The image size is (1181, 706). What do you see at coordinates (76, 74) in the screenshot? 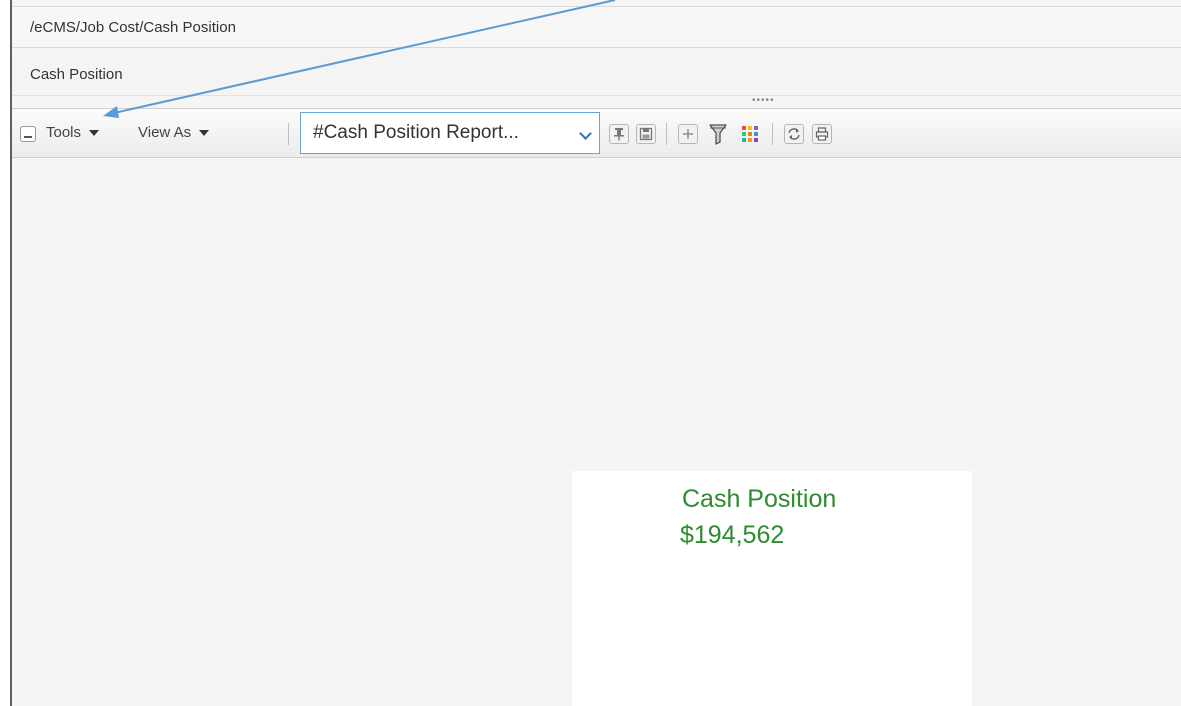
I see `page-title: Cash Position` at bounding box center [76, 74].